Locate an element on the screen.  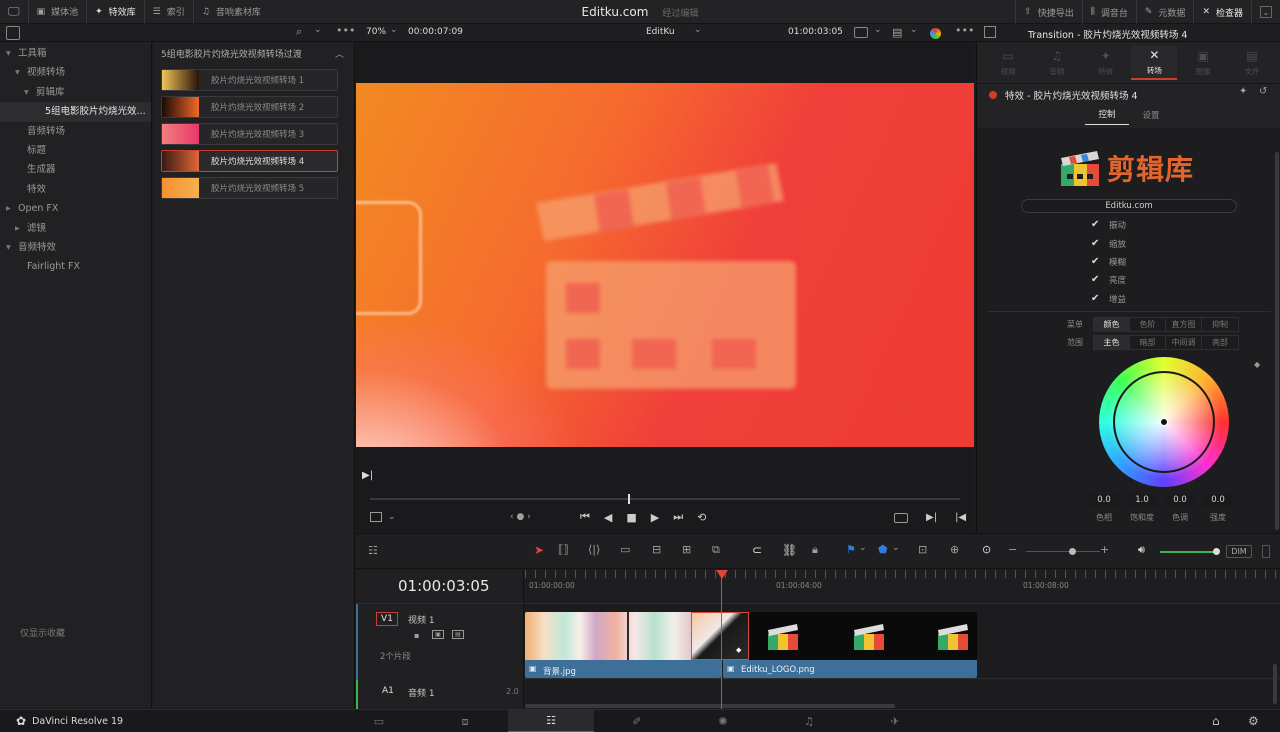
timeline-clip: ▣ Editku_LOGO.png is located at coordinates (850, 645).